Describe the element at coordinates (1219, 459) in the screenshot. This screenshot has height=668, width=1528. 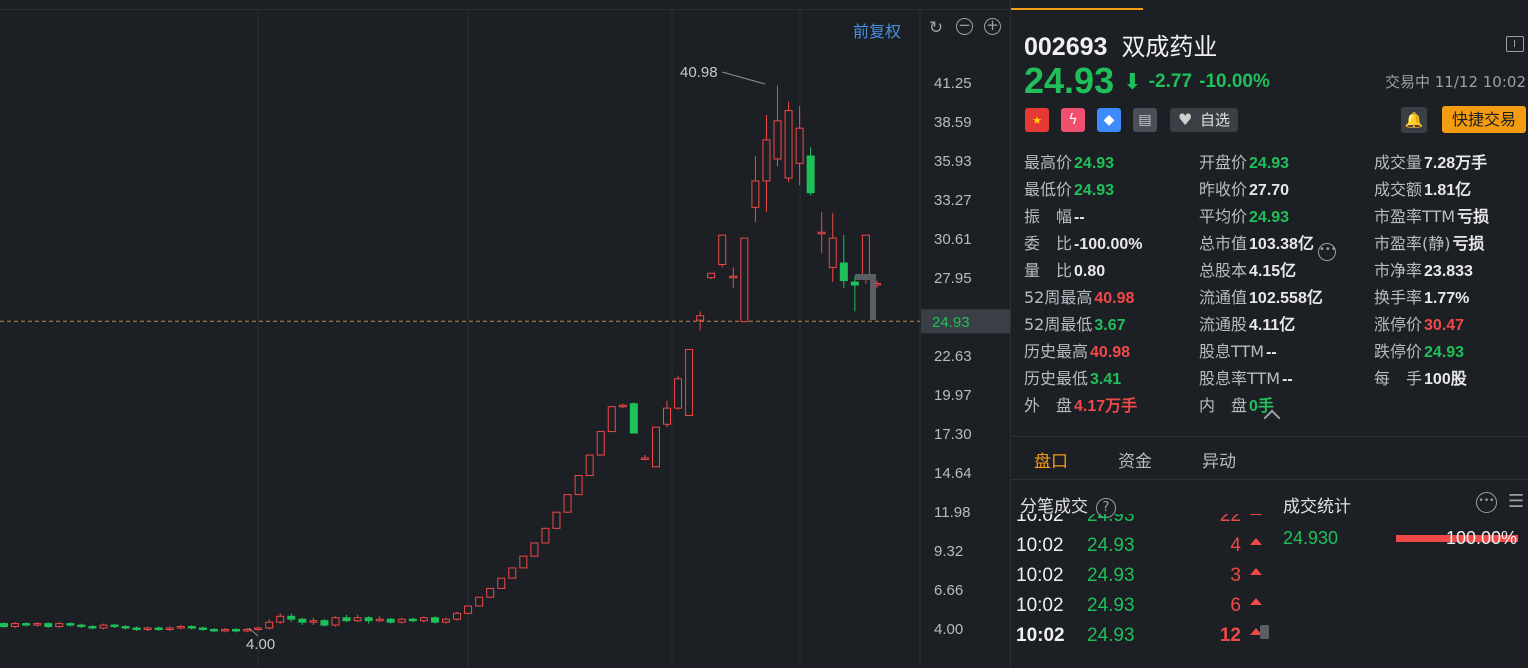
I see `tab-anomaly: 异动` at that location.